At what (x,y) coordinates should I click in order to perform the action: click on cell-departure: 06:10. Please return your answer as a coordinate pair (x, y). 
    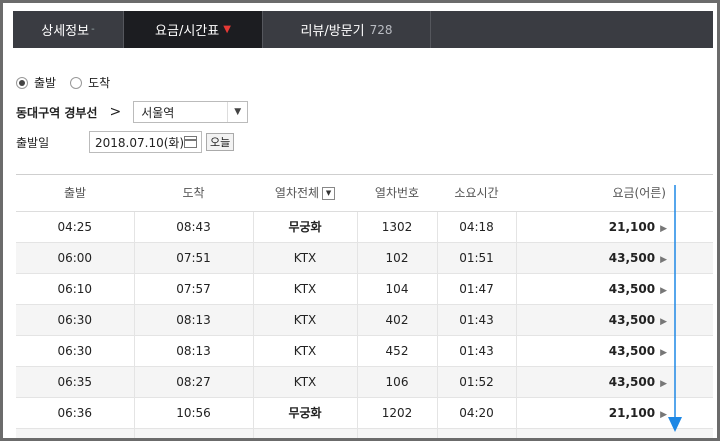
    Looking at the image, I should click on (75, 289).